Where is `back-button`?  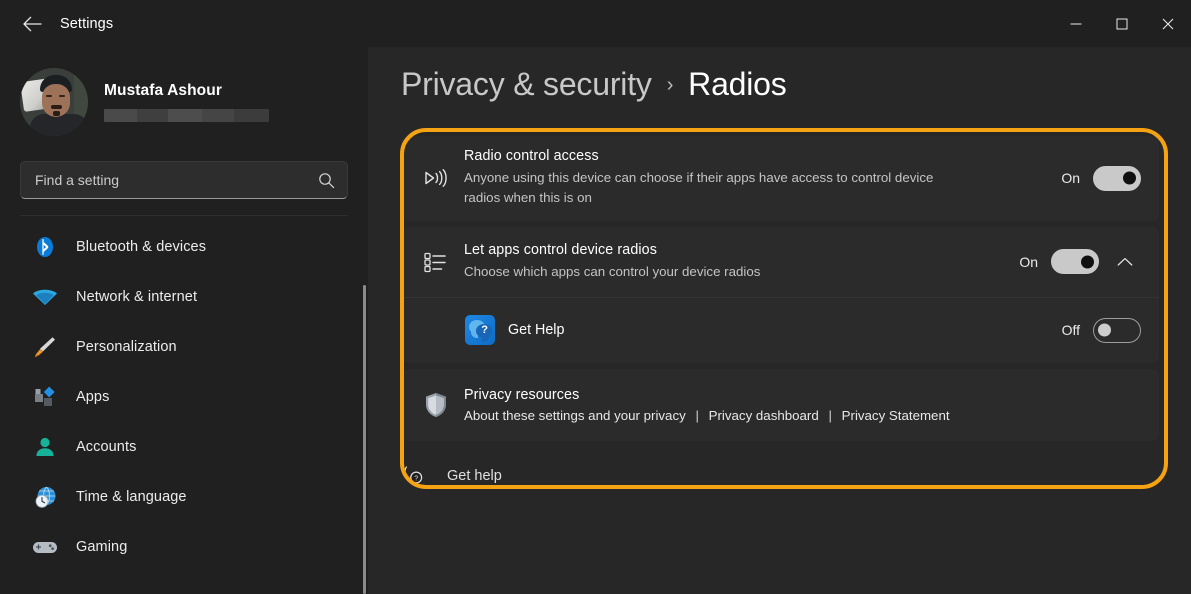
back-button is located at coordinates (32, 24).